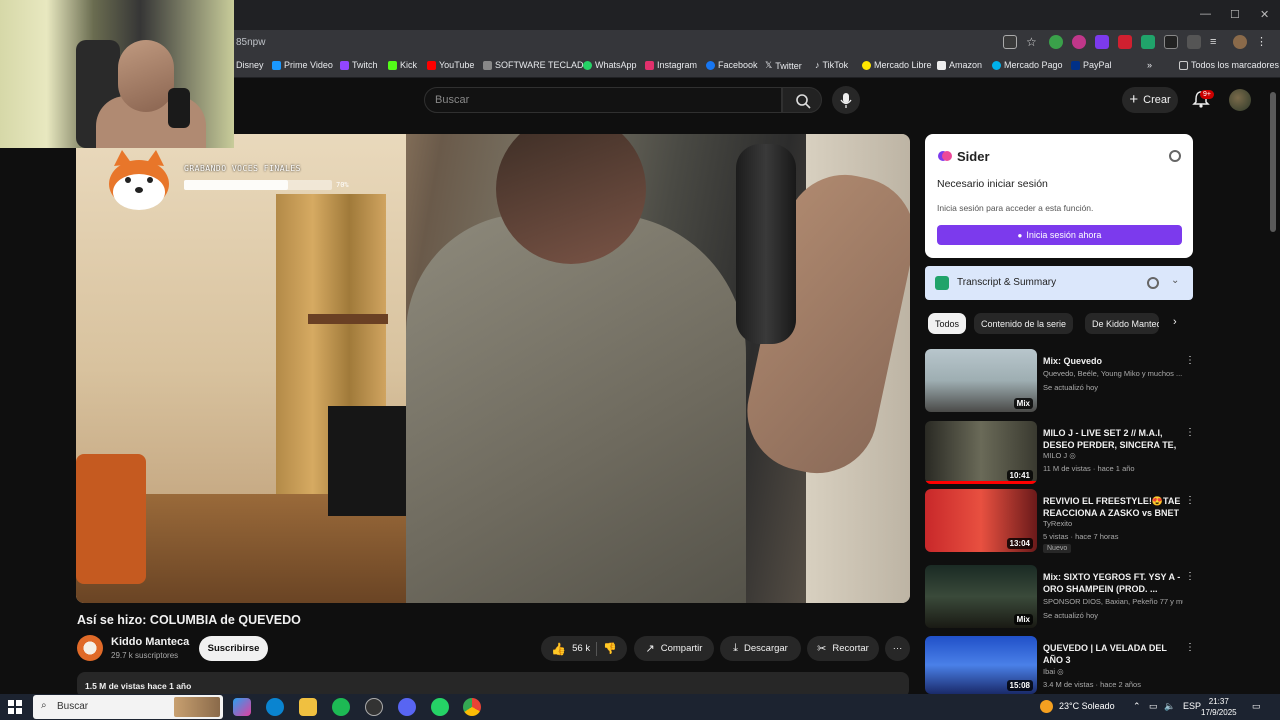  What do you see at coordinates (897, 65) in the screenshot?
I see `bookmark-mercado-libre: Mercado Libre` at bounding box center [897, 65].